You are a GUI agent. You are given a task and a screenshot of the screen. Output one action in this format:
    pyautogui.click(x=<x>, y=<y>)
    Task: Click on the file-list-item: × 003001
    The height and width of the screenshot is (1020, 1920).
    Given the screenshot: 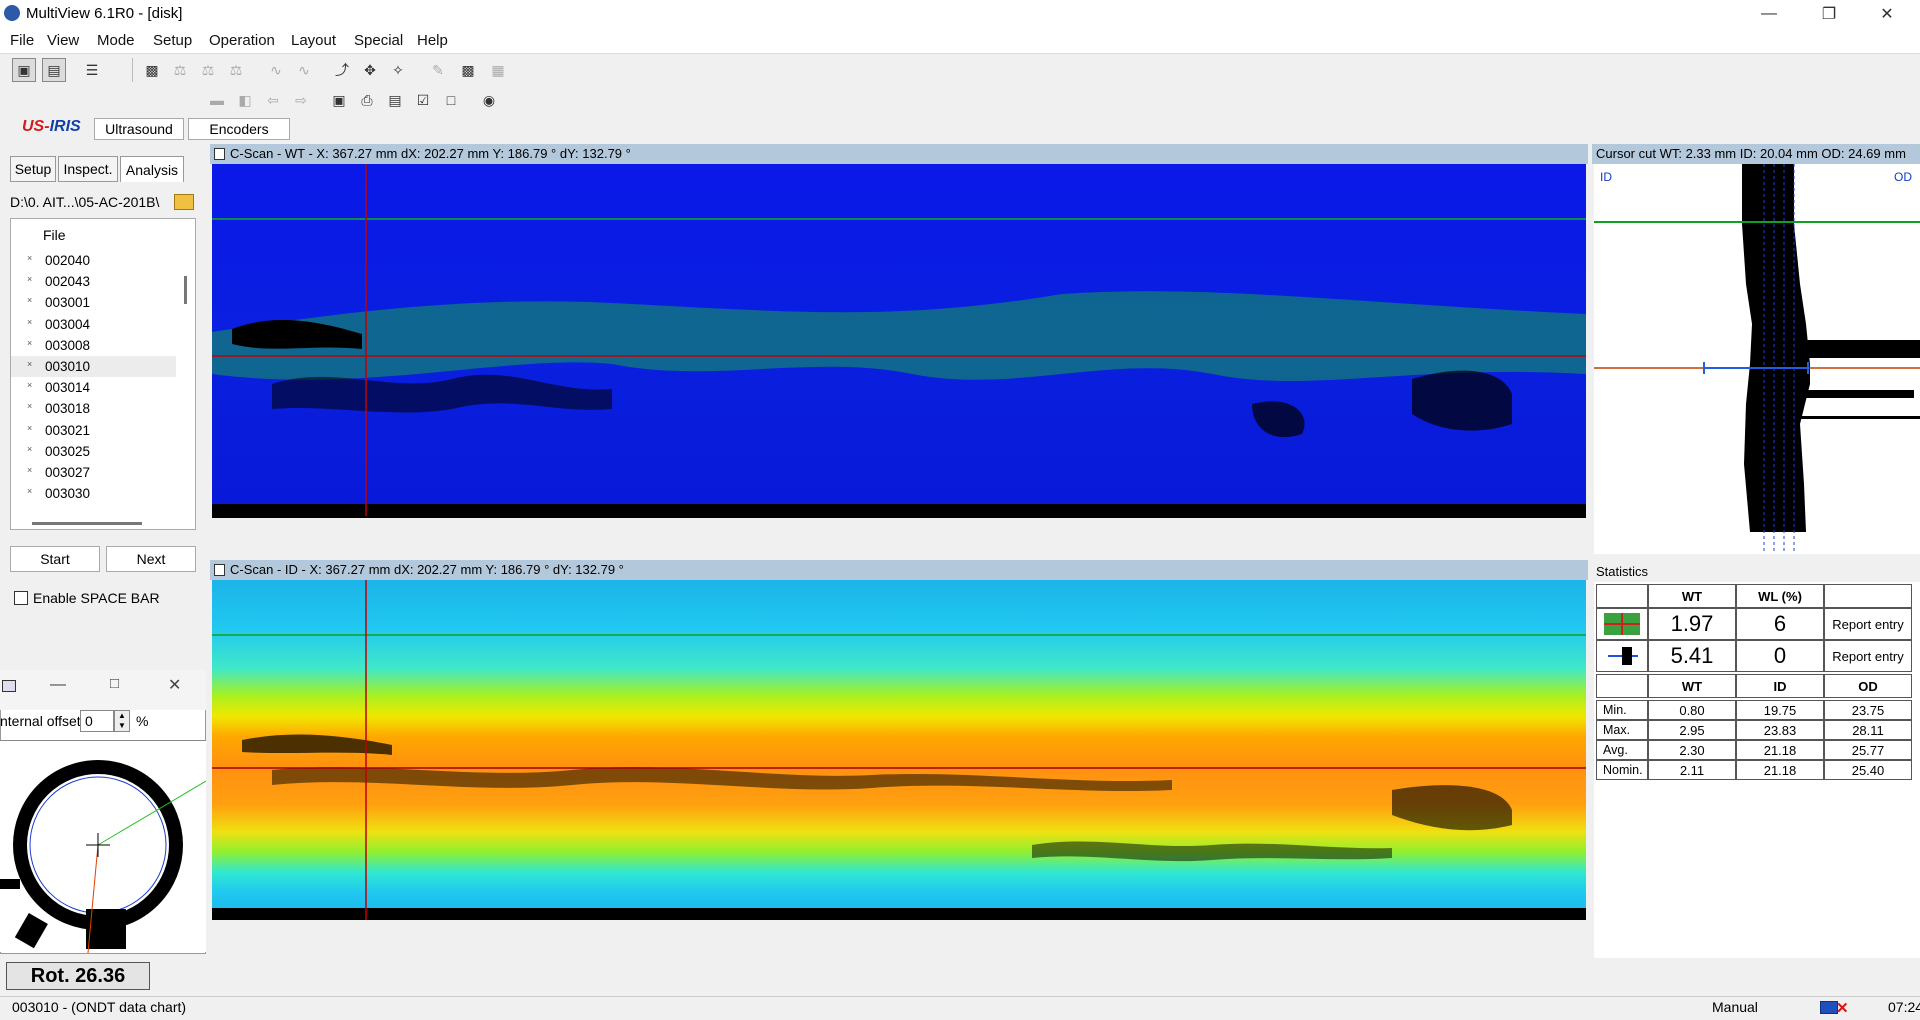 What is the action you would take?
    pyautogui.click(x=93, y=302)
    